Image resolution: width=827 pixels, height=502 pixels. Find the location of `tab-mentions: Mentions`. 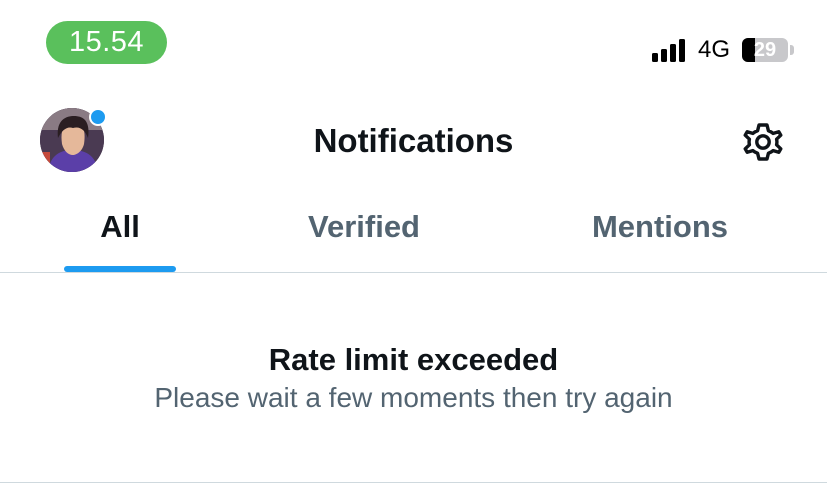

tab-mentions: Mentions is located at coordinates (660, 236).